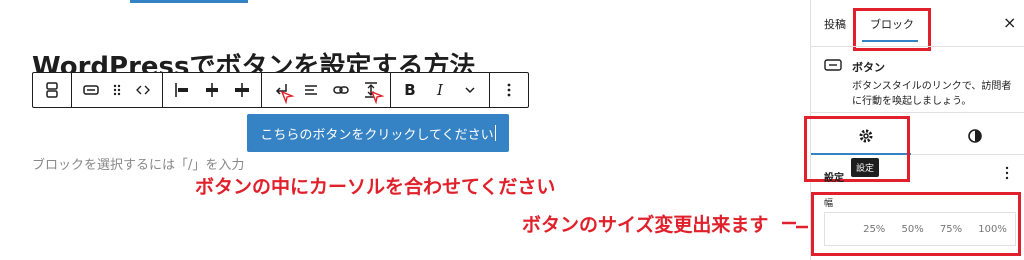 Image resolution: width=1024 pixels, height=260 pixels. I want to click on annotation-arrow-icon, so click(795, 225).